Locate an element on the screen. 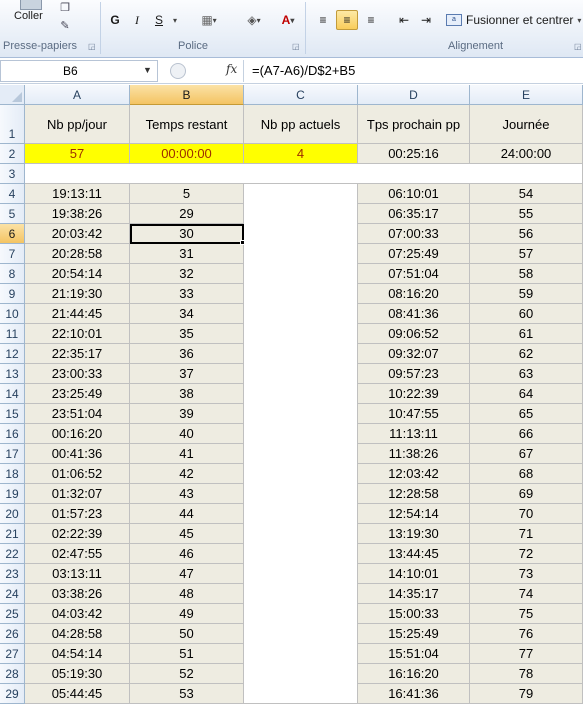 This screenshot has width=583, height=706. data-cell: 38 is located at coordinates (187, 394).